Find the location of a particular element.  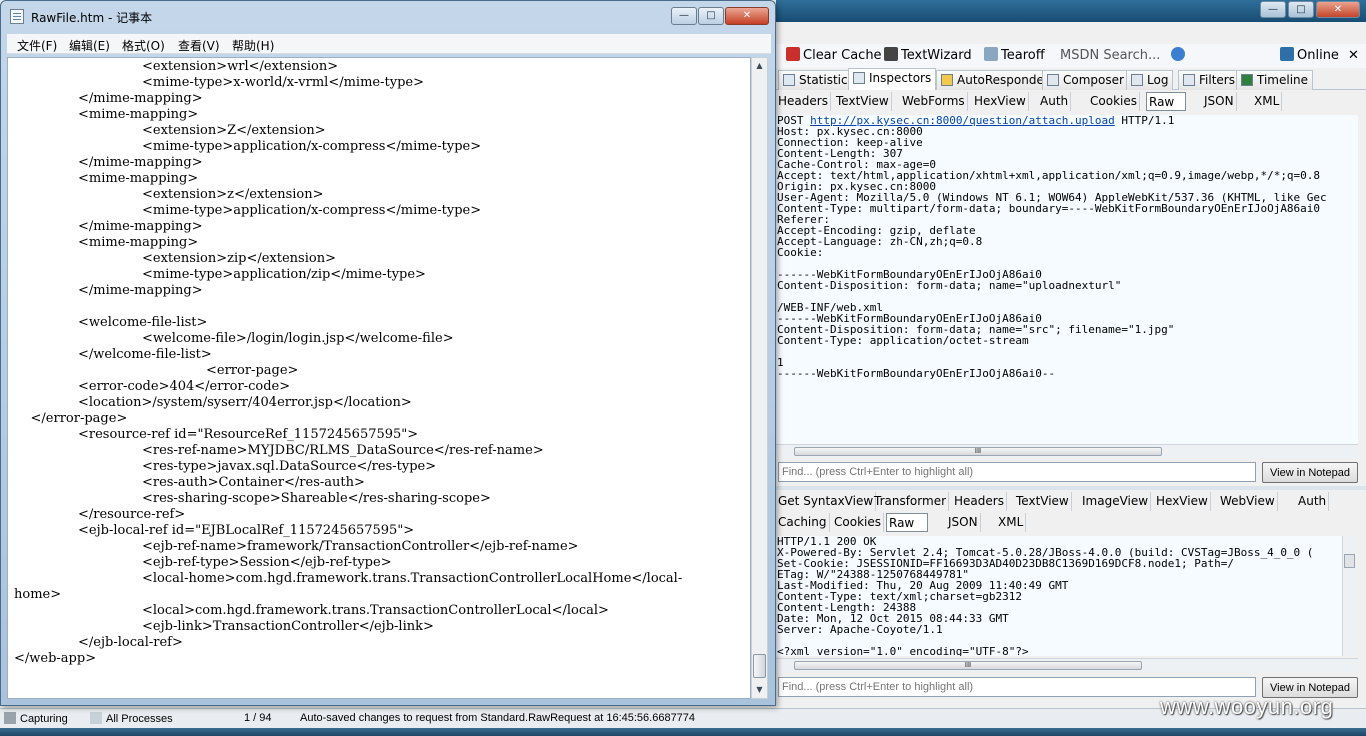

resp-tab-webview: WebView is located at coordinates (1248, 501).